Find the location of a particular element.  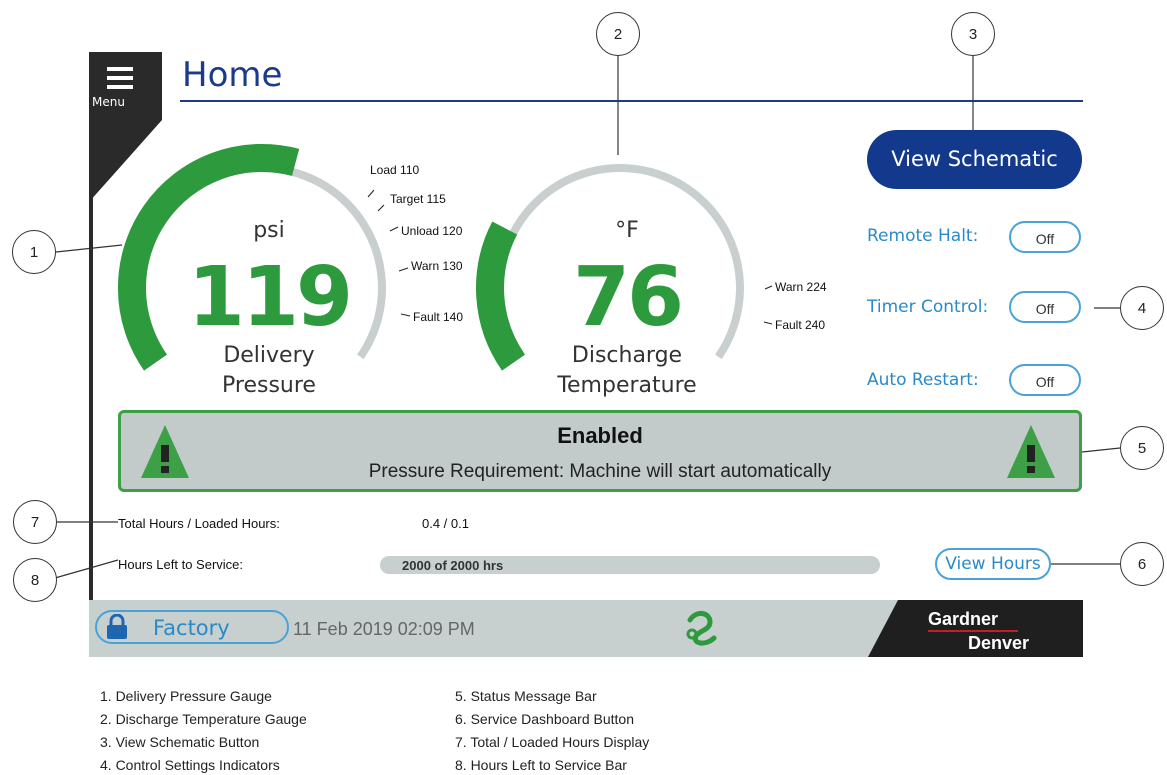

callout-2: 2 is located at coordinates (618, 34).